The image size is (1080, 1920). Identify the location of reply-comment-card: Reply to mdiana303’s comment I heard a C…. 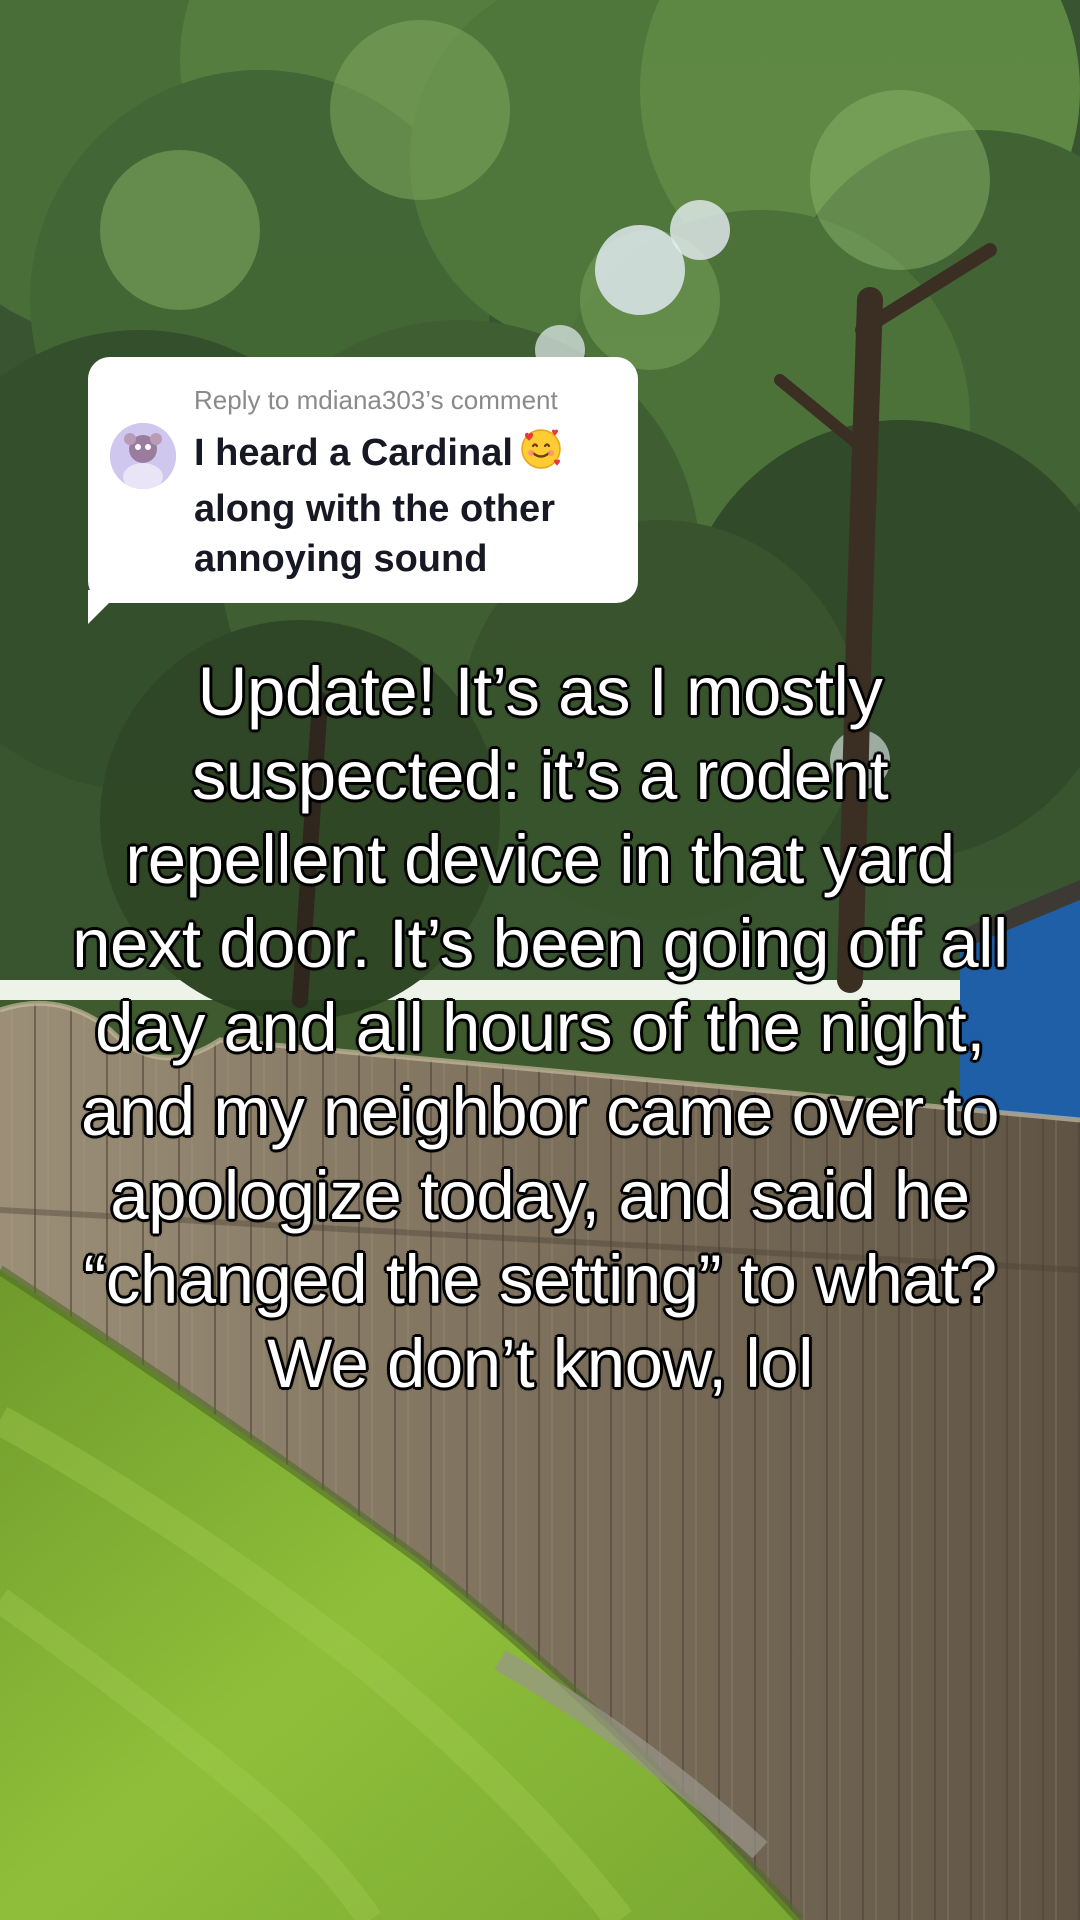
(363, 480).